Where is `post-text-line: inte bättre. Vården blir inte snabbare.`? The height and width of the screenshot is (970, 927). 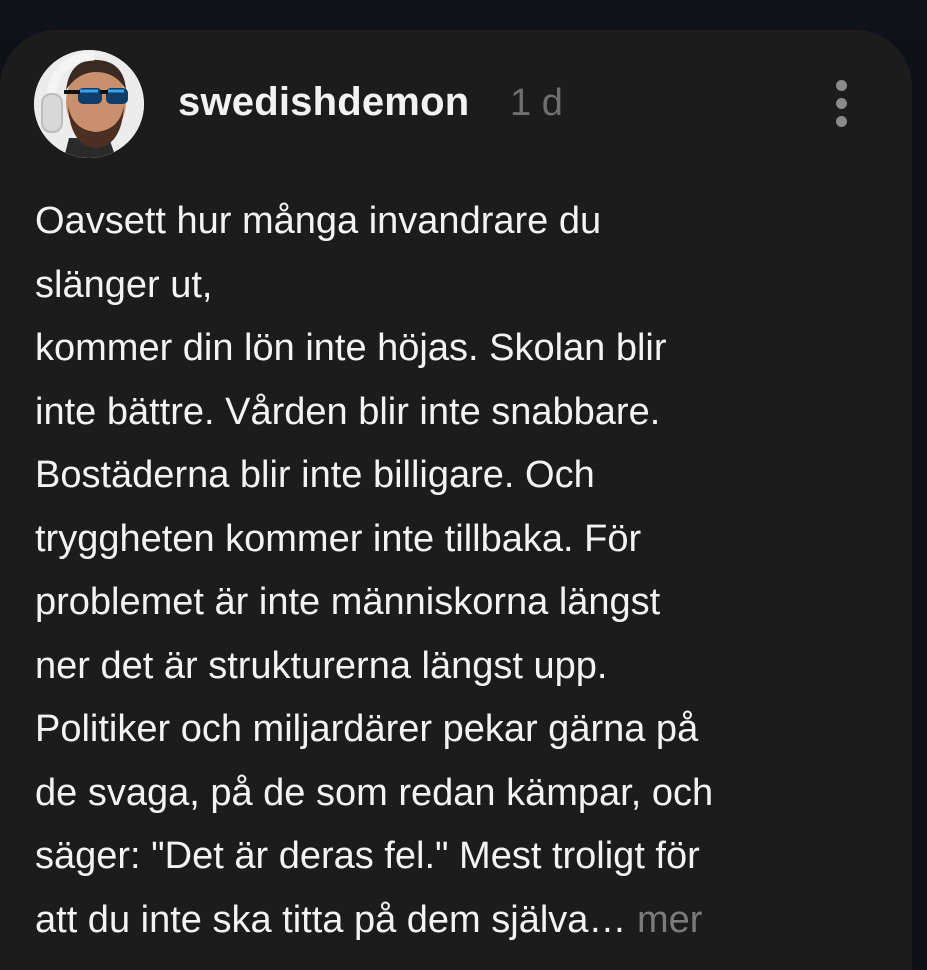 post-text-line: inte bättre. Vården blir inte snabbare. is located at coordinates (348, 411).